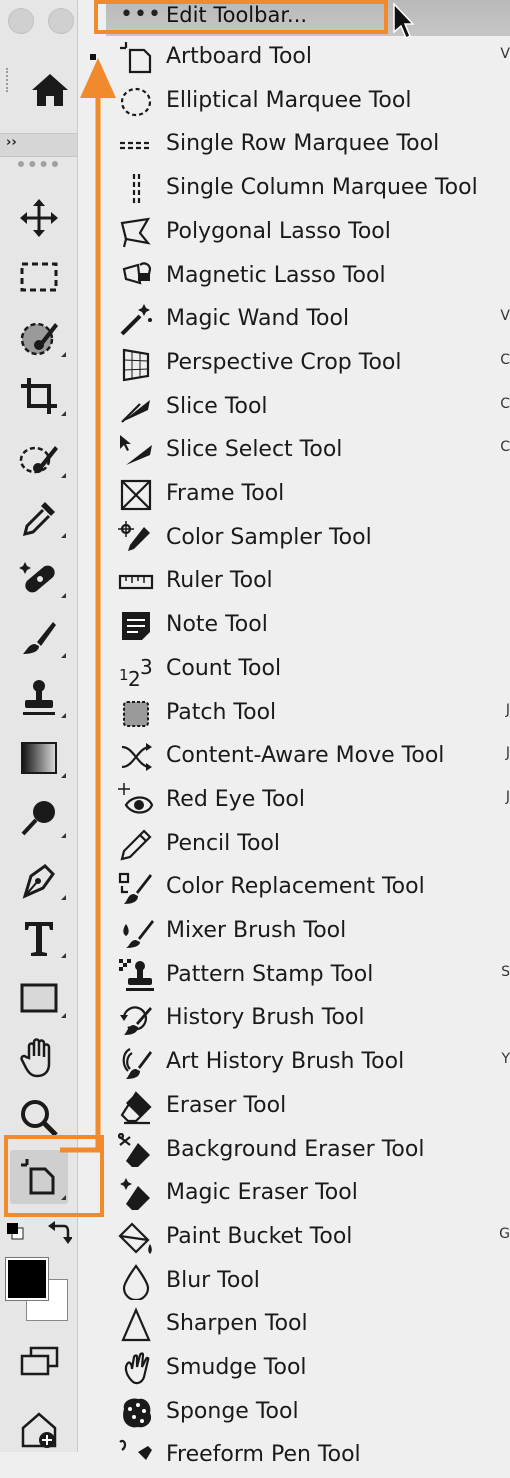  What do you see at coordinates (308, 801) in the screenshot?
I see `menu-item-red-eye-tool: Red Eye Tool J` at bounding box center [308, 801].